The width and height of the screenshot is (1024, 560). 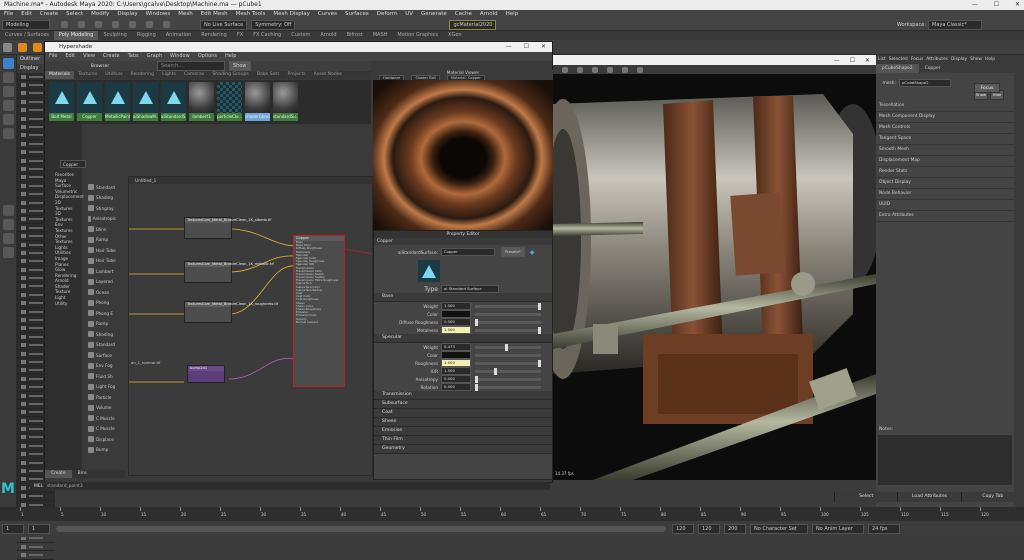 What do you see at coordinates (319, 322) in the screenshot?
I see `node-attribute: Normal Camera` at bounding box center [319, 322].